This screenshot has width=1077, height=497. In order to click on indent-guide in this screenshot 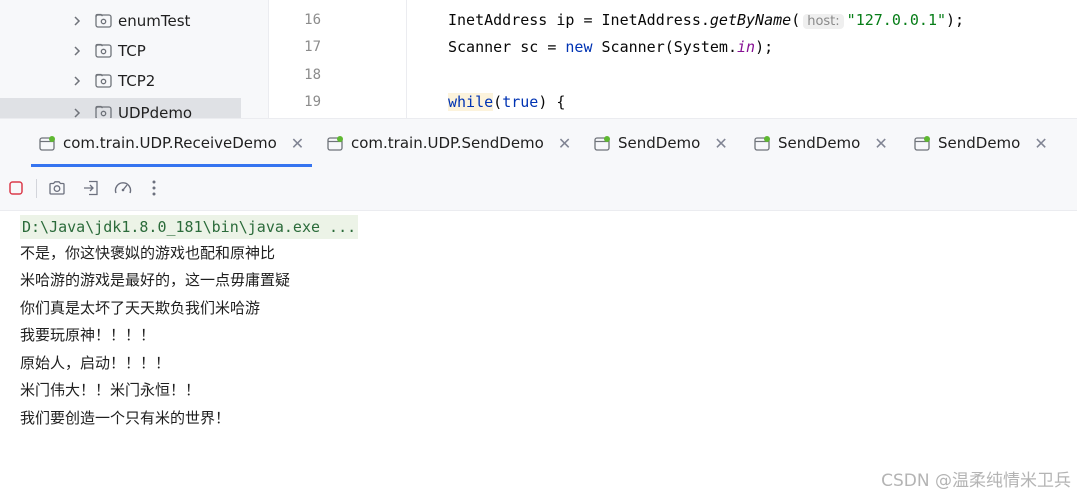, I will do `click(406, 59)`.